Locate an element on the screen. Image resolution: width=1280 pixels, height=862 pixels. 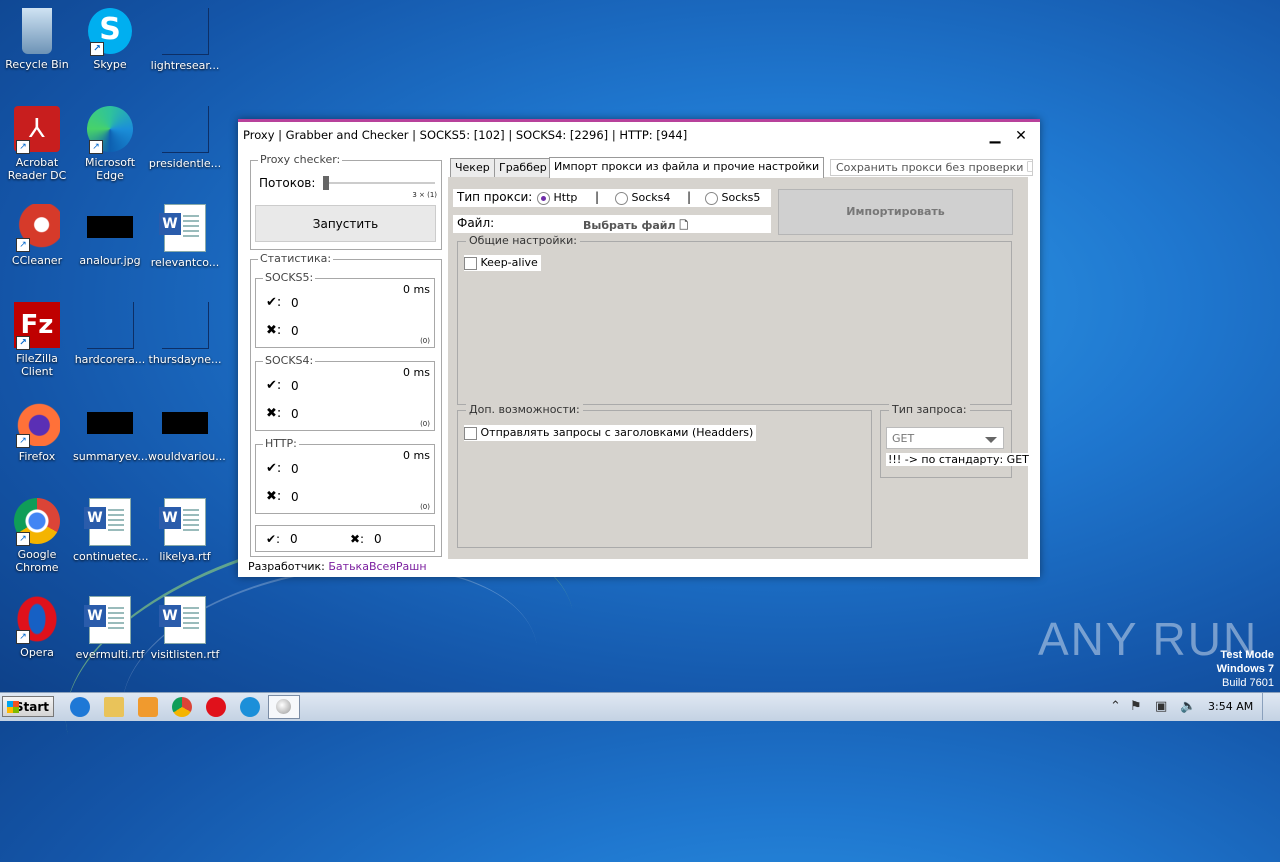
media-player-icon is located at coordinates (148, 707).